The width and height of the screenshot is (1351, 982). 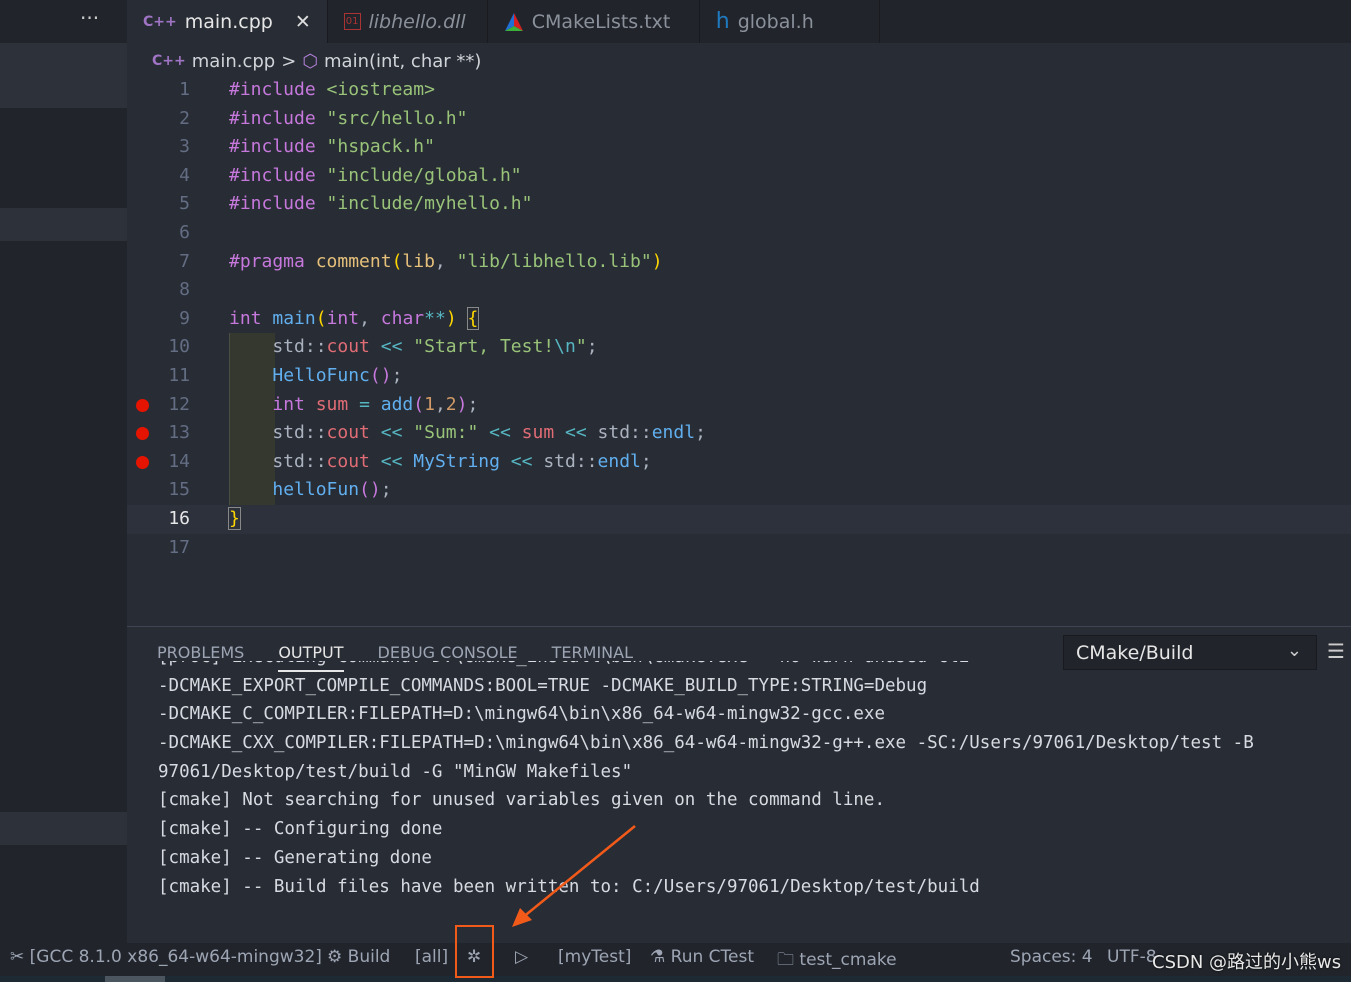 What do you see at coordinates (175, 957) in the screenshot?
I see `kit-label: [GCC 8.1.0 x86_64-w64-mingw32]` at bounding box center [175, 957].